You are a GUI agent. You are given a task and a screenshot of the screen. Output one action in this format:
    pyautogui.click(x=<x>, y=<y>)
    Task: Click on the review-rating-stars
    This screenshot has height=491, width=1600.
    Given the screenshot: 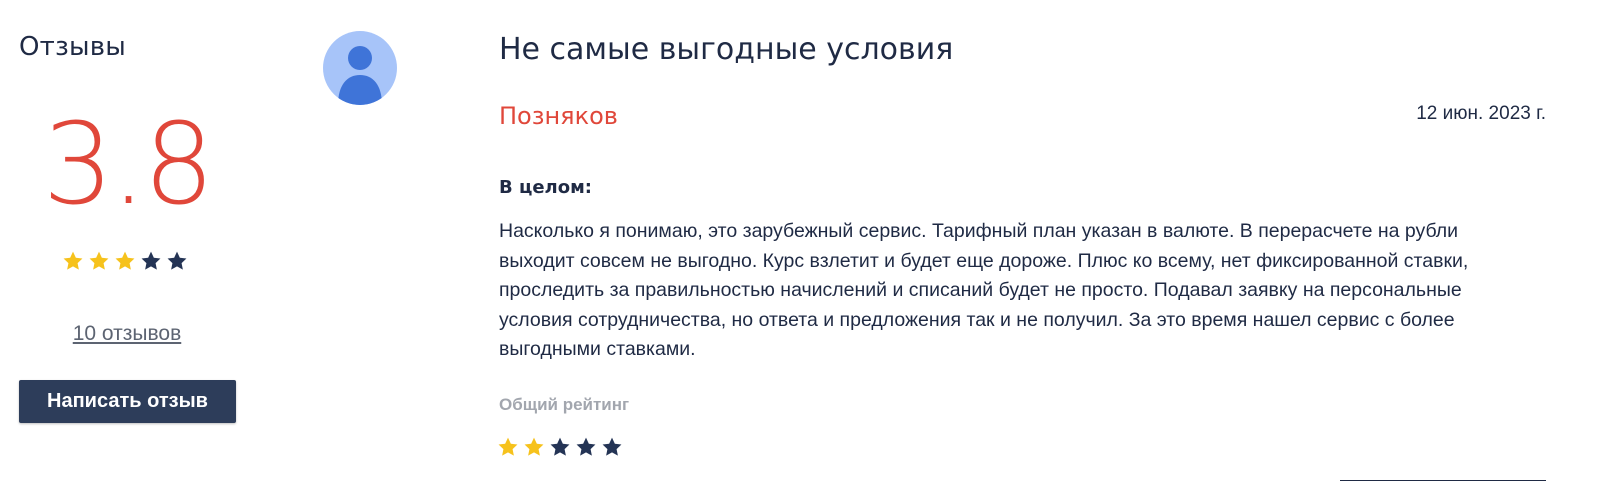 What is the action you would take?
    pyautogui.click(x=560, y=447)
    